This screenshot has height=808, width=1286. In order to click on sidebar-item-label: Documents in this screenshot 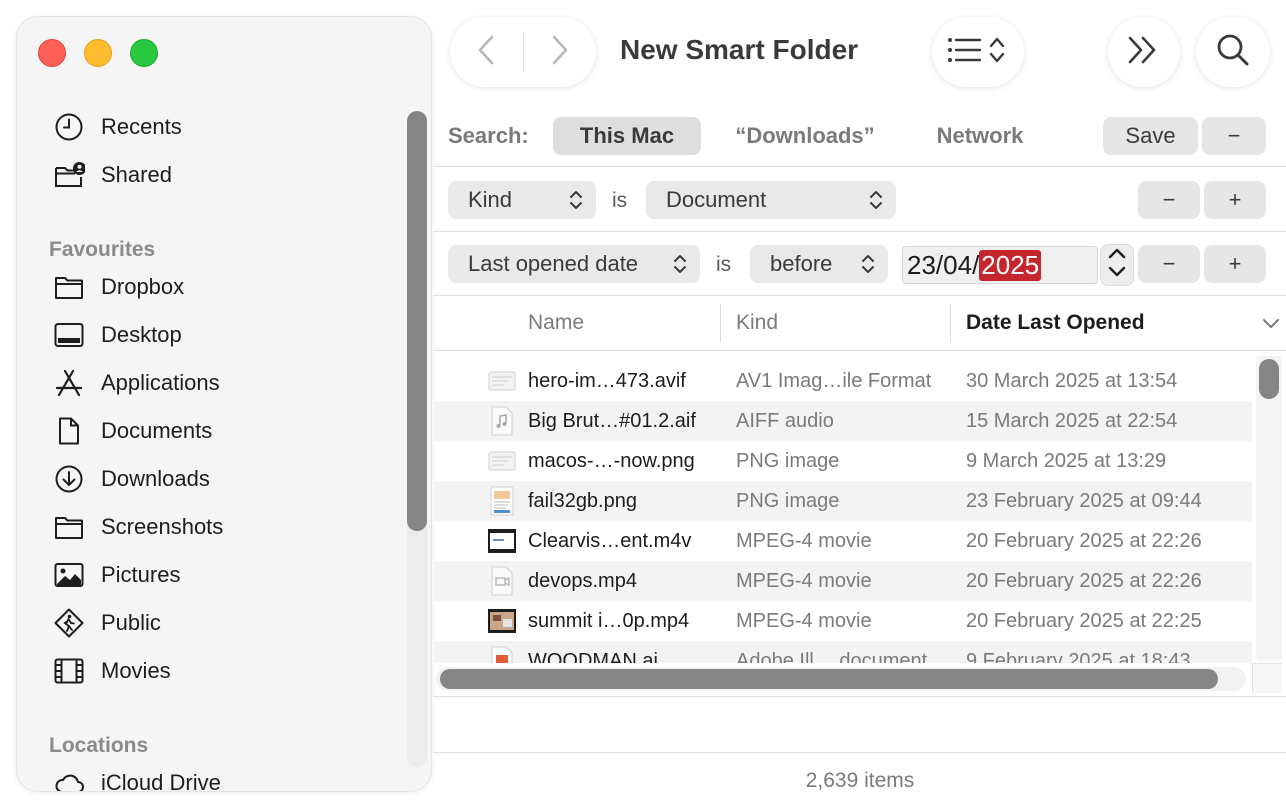, I will do `click(157, 430)`.